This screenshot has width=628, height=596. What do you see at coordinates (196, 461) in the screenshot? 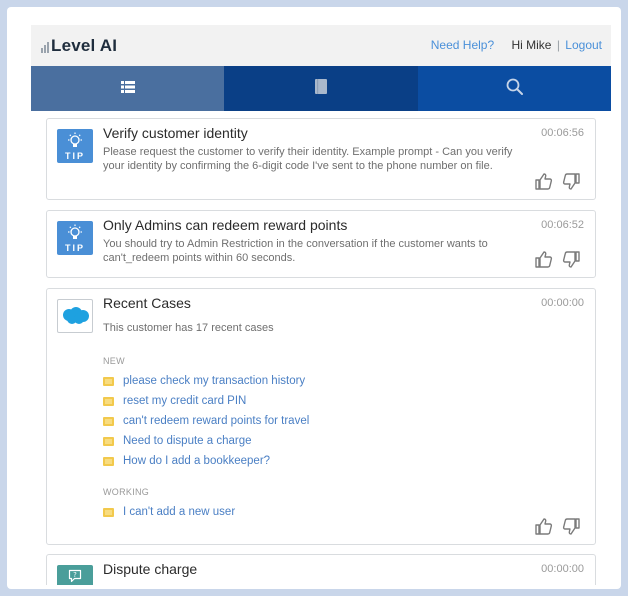
I see `case-link: How do I add a bookkeeper?` at bounding box center [196, 461].